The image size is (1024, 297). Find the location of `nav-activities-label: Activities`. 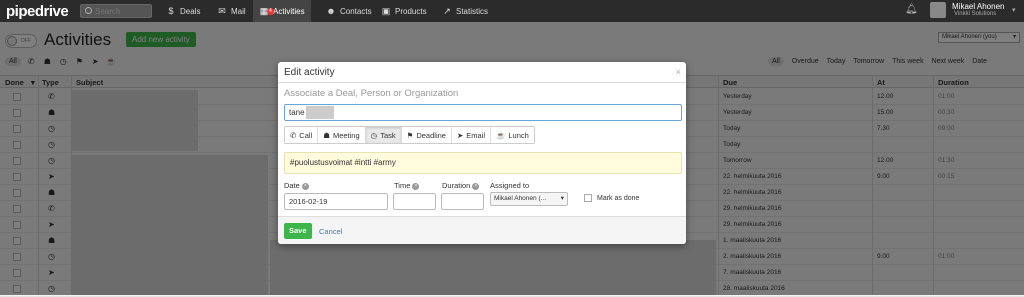

nav-activities-label: Activities is located at coordinates (289, 11).